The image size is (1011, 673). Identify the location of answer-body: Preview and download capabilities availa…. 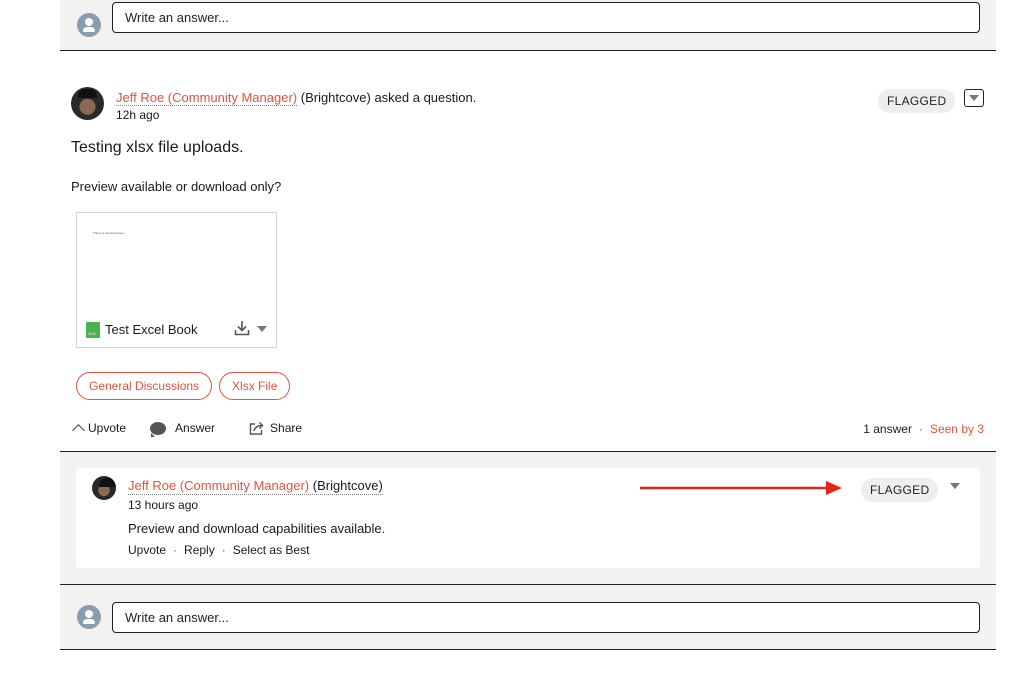
(257, 528).